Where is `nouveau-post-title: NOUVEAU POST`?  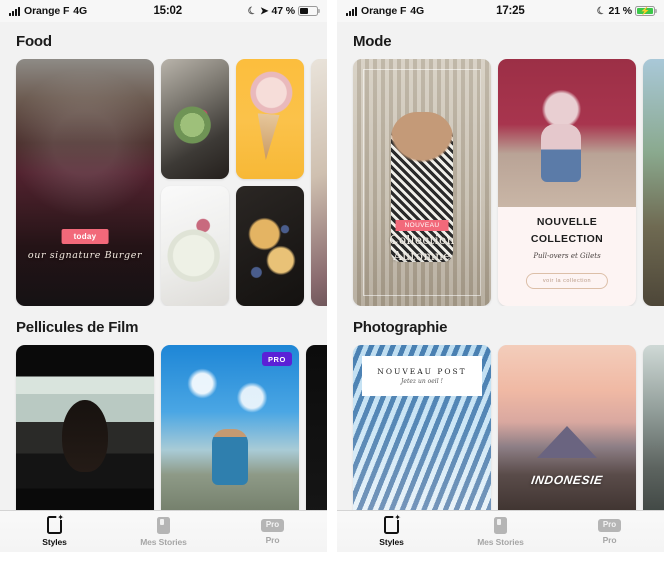 nouveau-post-title: NOUVEAU POST is located at coordinates (422, 371).